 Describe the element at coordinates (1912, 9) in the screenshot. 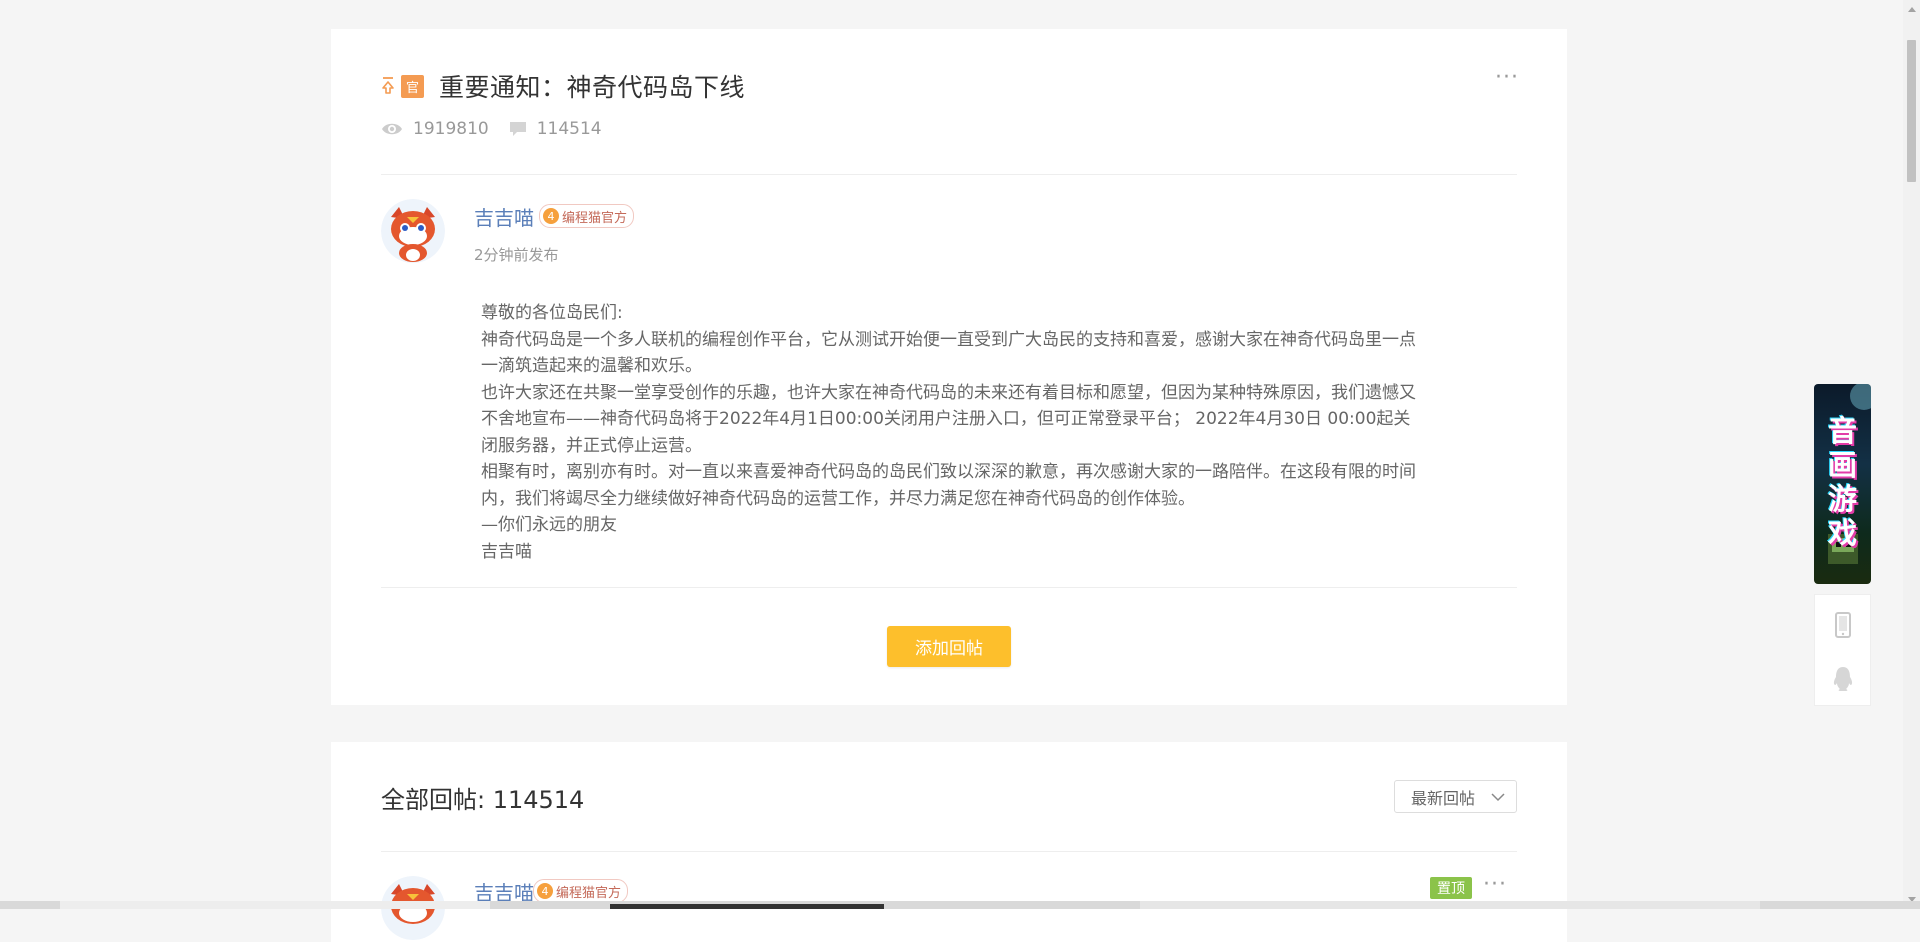

I see `scroll-up-icon` at that location.